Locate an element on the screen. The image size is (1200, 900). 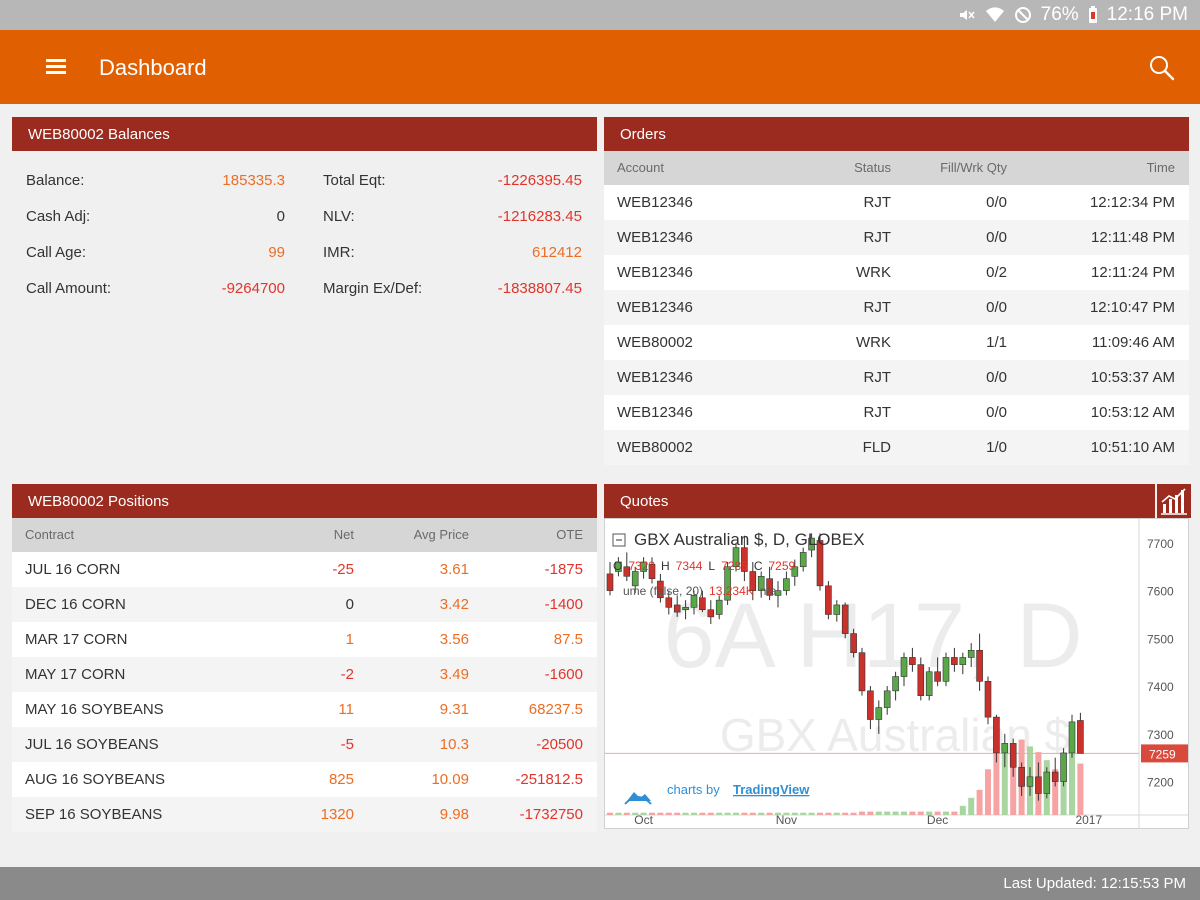
battery-percent: 76% is located at coordinates (1059, 14).